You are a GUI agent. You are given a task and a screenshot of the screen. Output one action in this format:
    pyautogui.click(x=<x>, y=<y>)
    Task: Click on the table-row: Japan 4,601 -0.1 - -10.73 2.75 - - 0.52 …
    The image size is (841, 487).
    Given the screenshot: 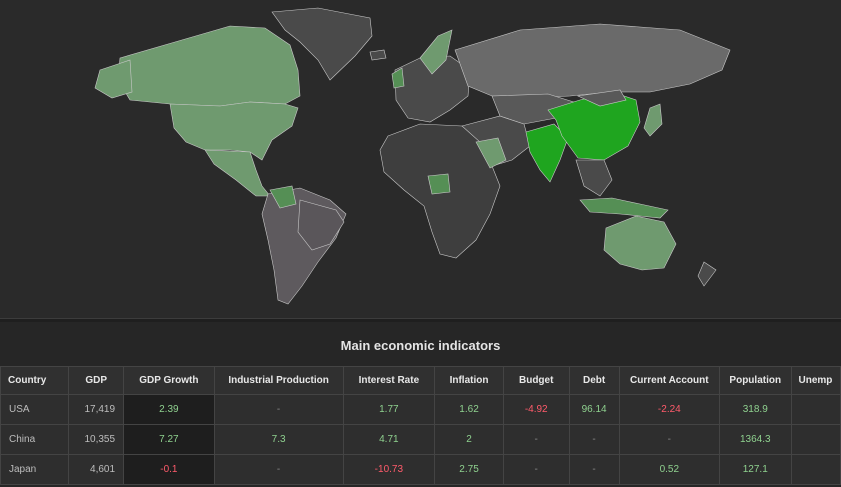 What is the action you would take?
    pyautogui.click(x=420, y=469)
    